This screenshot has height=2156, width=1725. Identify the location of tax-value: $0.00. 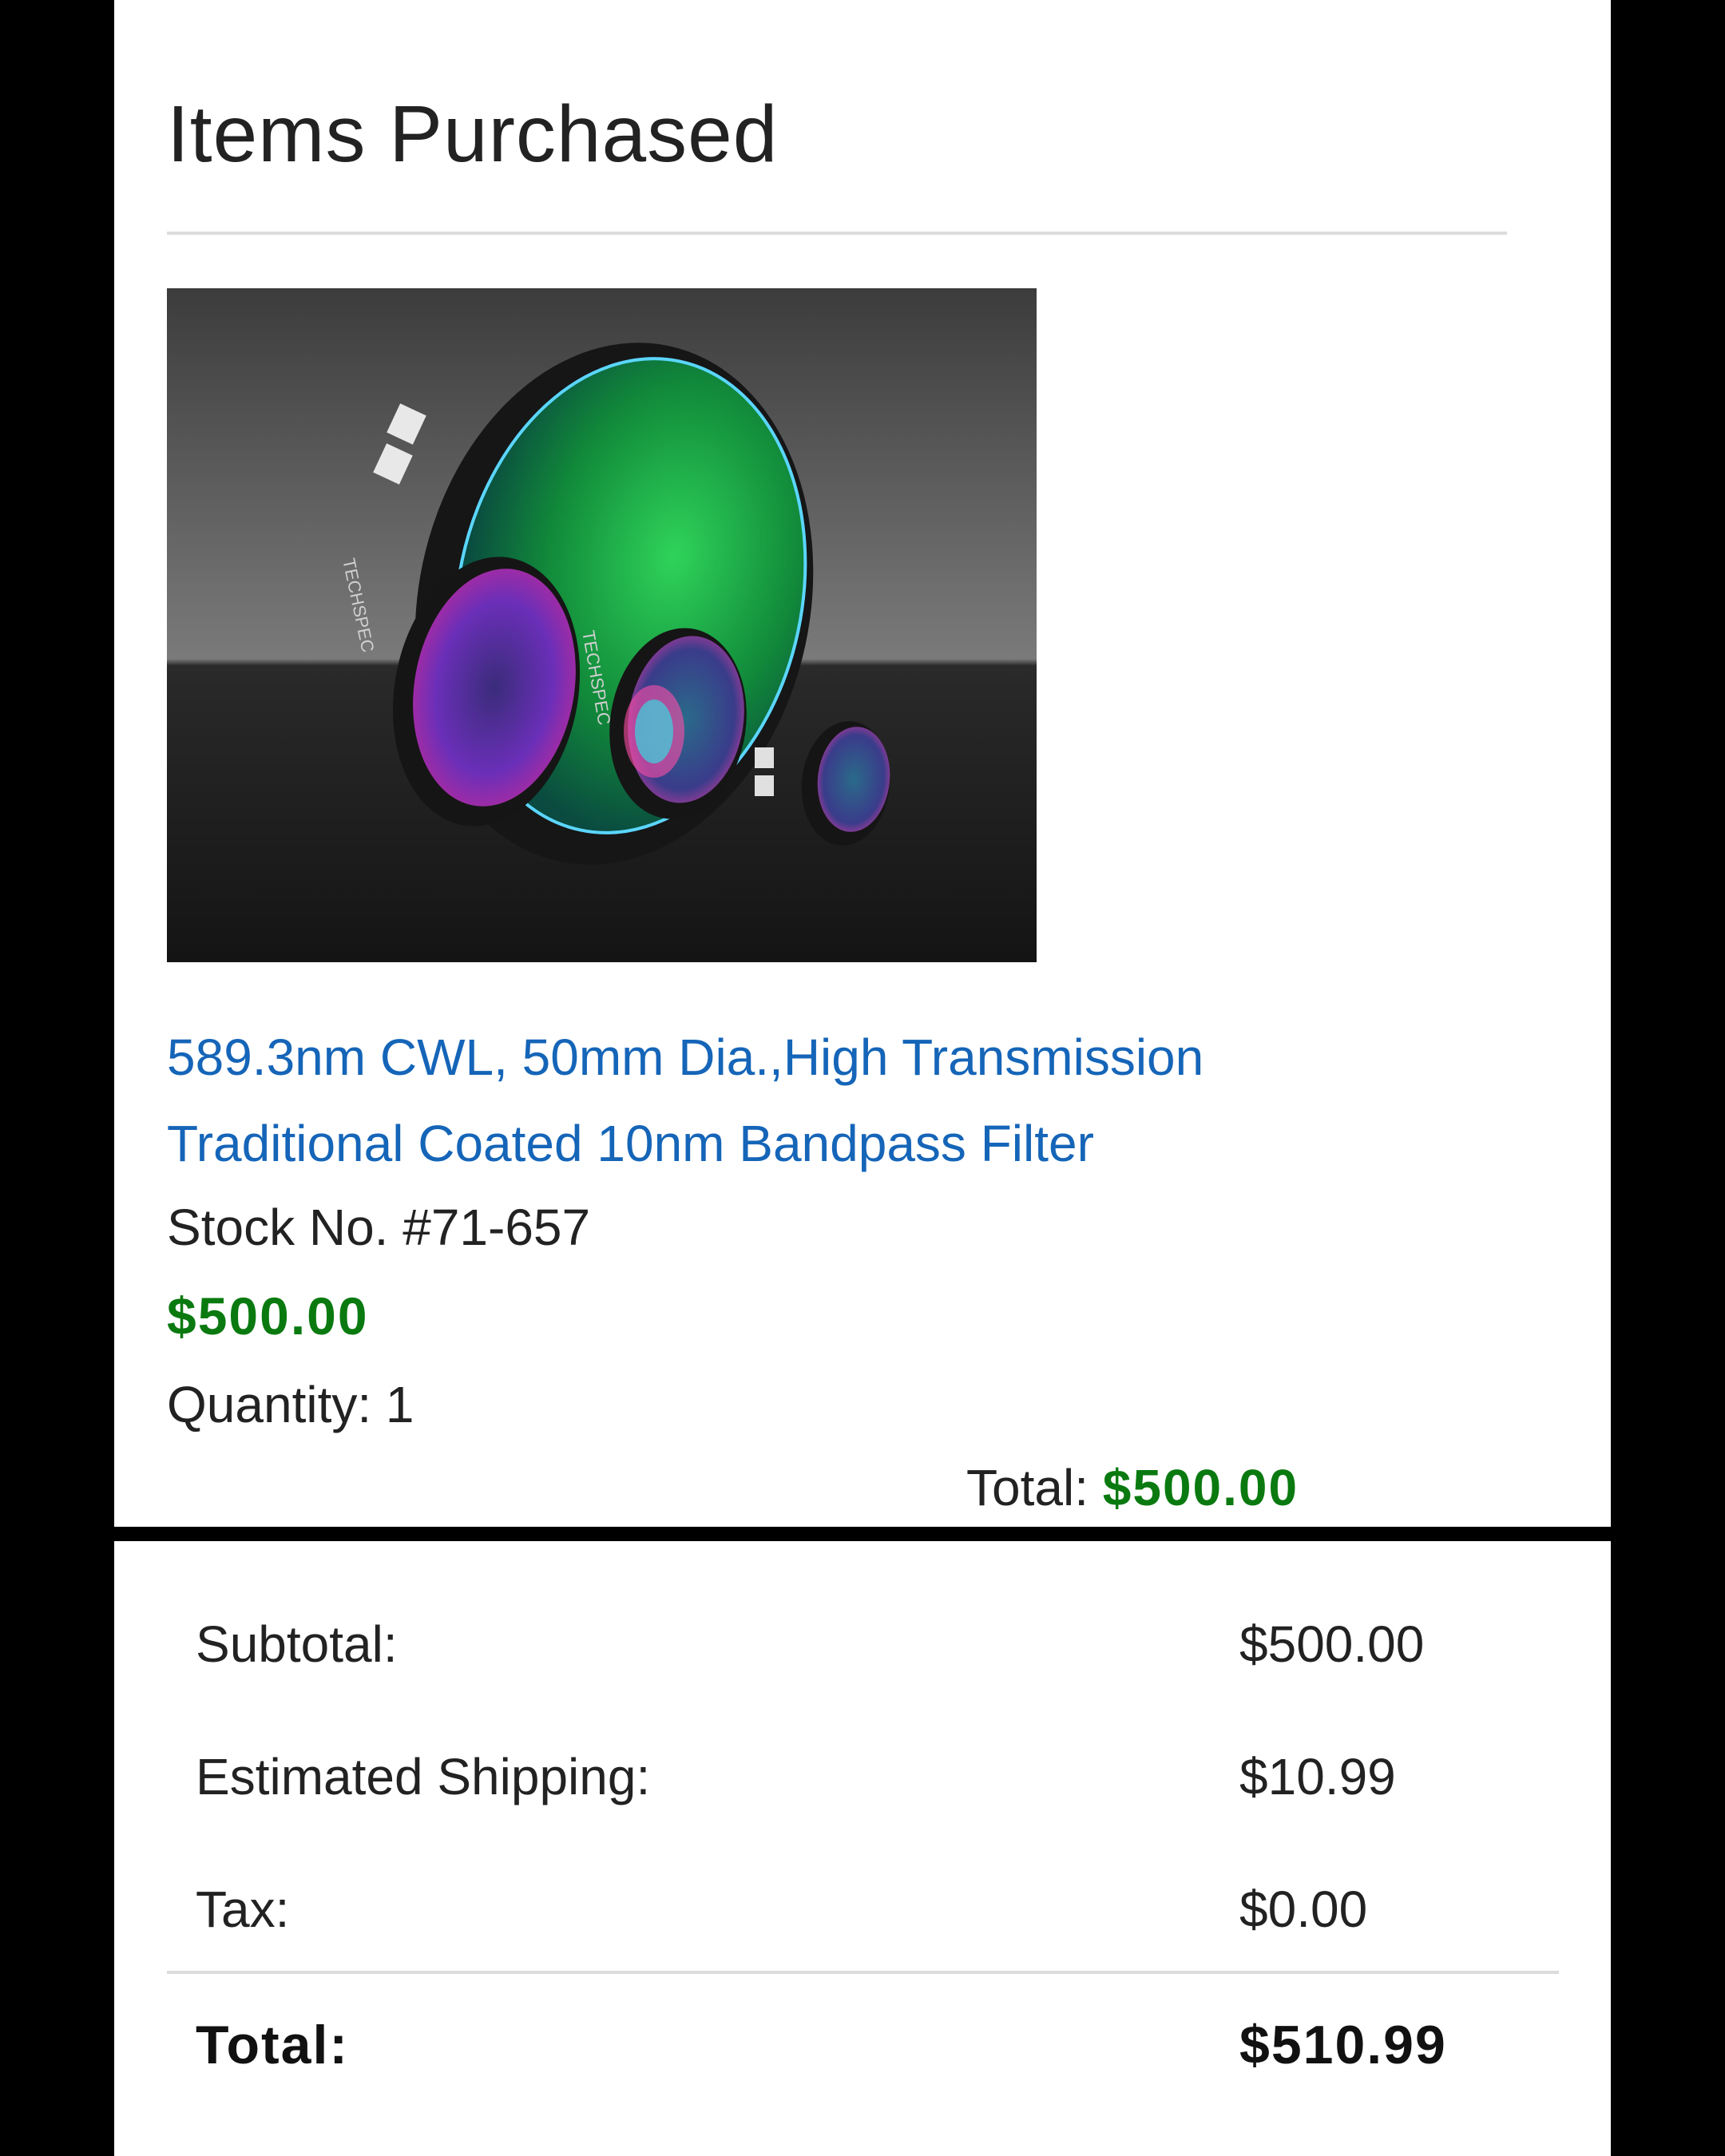
(1304, 1909).